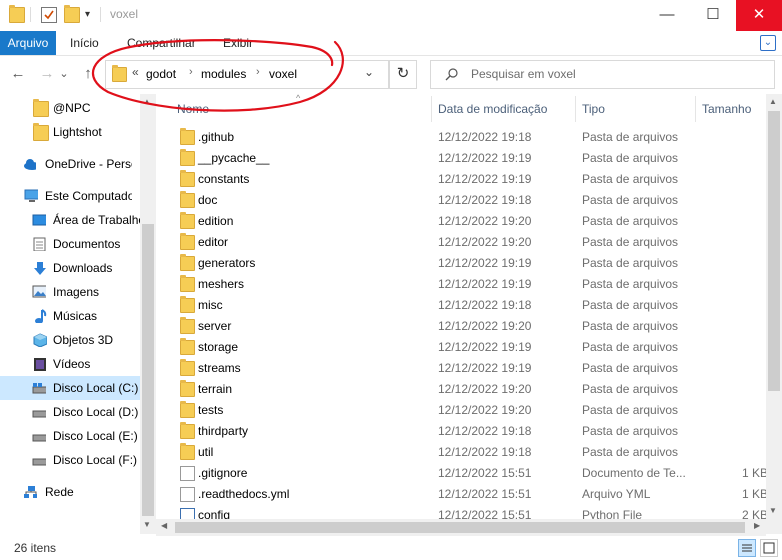  What do you see at coordinates (70, 340) in the screenshot?
I see `sidebar-item-objetos-3d: Objetos 3D` at bounding box center [70, 340].